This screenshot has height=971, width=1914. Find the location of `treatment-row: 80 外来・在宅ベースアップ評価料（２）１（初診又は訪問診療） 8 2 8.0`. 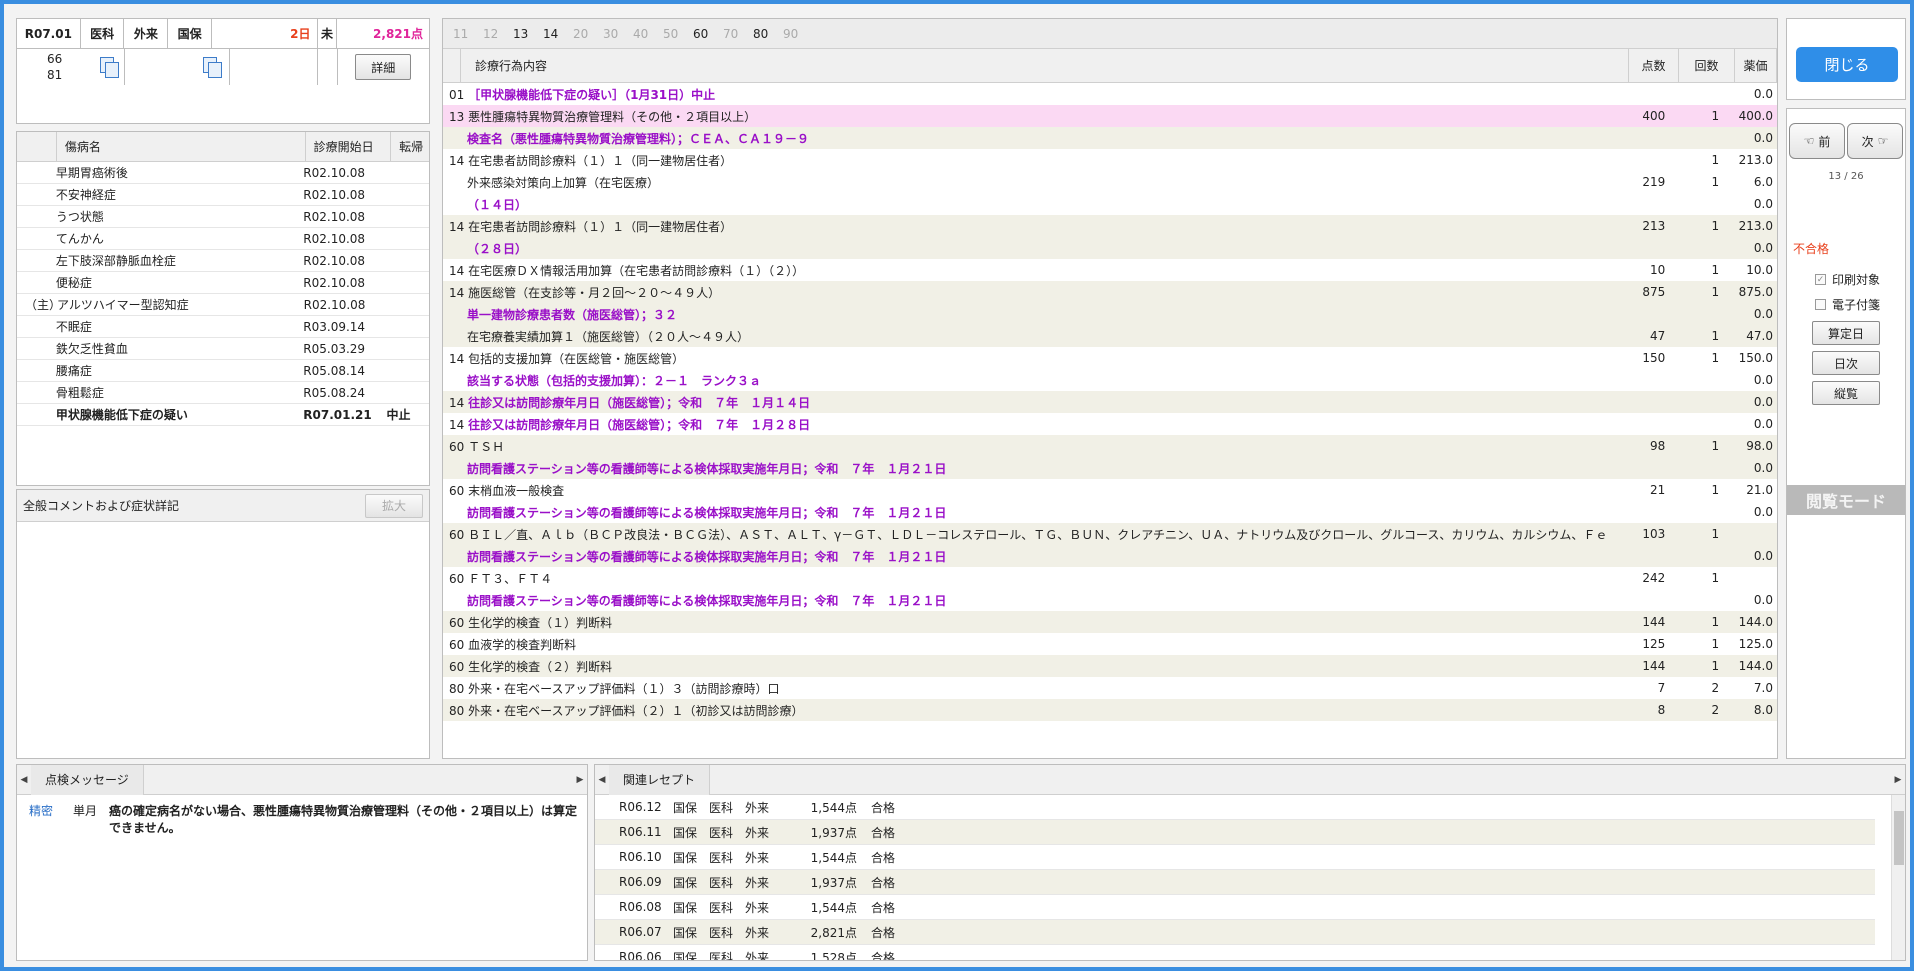

treatment-row: 80 外来・在宅ベースアップ評価料（２）１（初診又は訪問診療） 8 2 8.0 is located at coordinates (1110, 710).